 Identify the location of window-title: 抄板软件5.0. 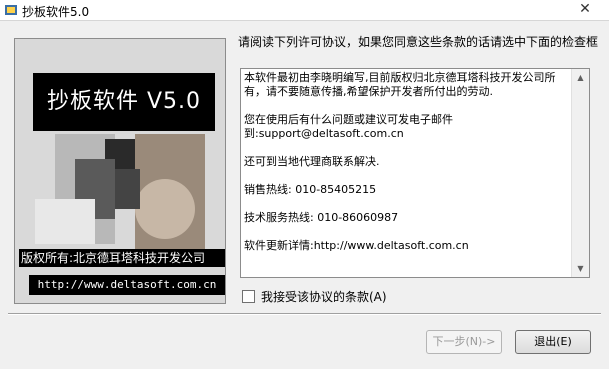
(56, 12).